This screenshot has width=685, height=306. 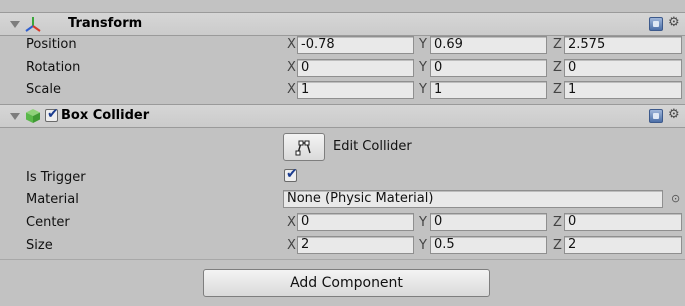 What do you see at coordinates (48, 222) in the screenshot?
I see `center-label: Center` at bounding box center [48, 222].